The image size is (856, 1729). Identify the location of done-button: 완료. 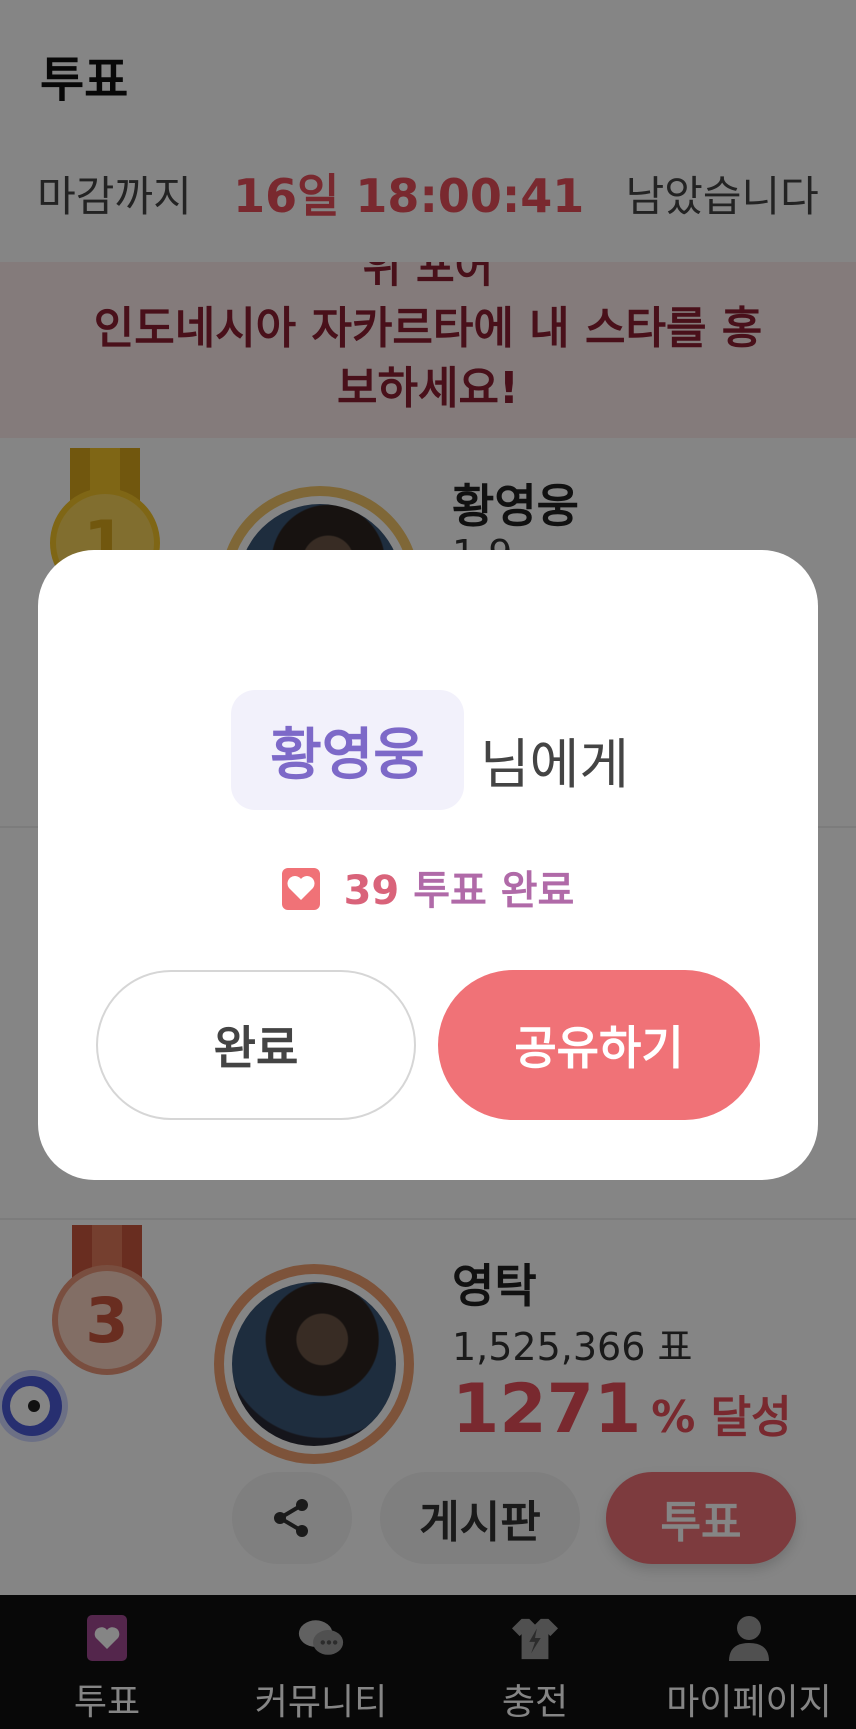
(256, 1045).